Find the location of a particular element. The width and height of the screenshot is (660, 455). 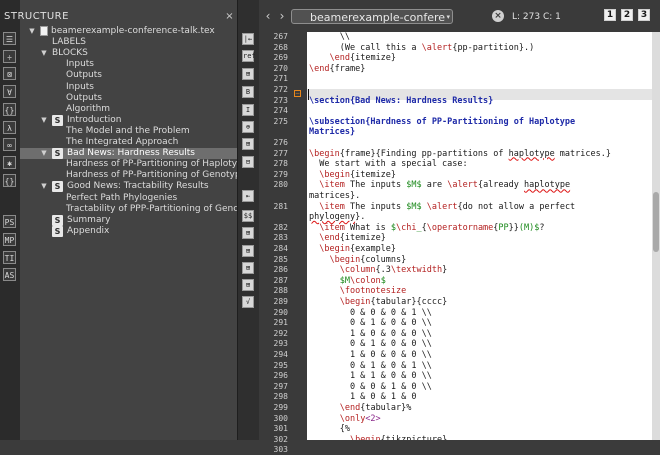

file-selector-dropdown: beamerexample-confere ▾ is located at coordinates (372, 16).